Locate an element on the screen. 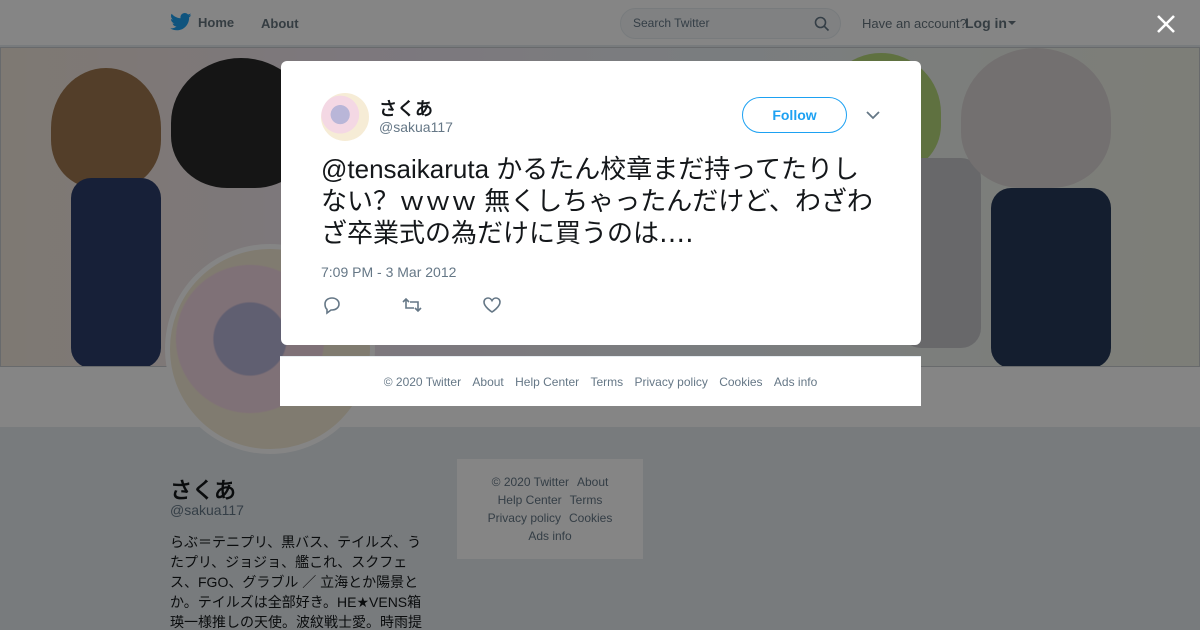 The image size is (1200, 630). tweet-author-name: さくあ is located at coordinates (406, 108).